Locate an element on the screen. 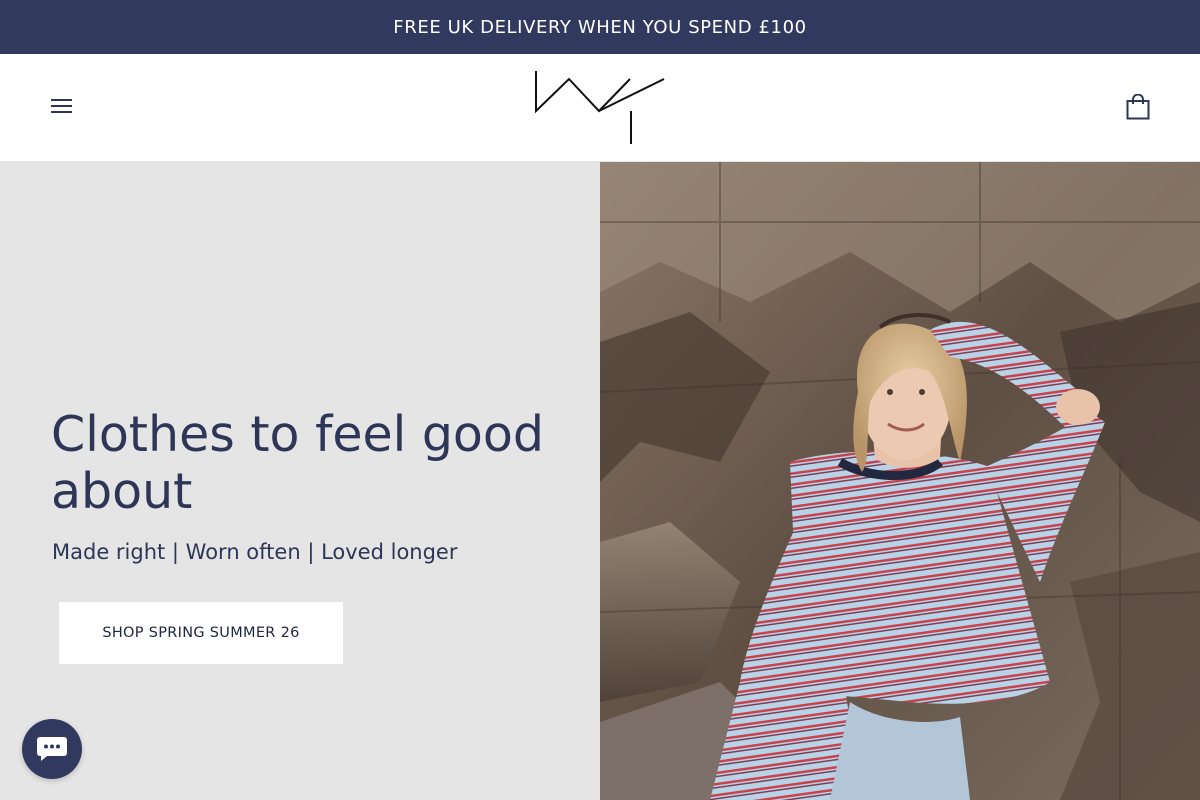 The width and height of the screenshot is (1200, 800). logo-mark is located at coordinates (600, 107).